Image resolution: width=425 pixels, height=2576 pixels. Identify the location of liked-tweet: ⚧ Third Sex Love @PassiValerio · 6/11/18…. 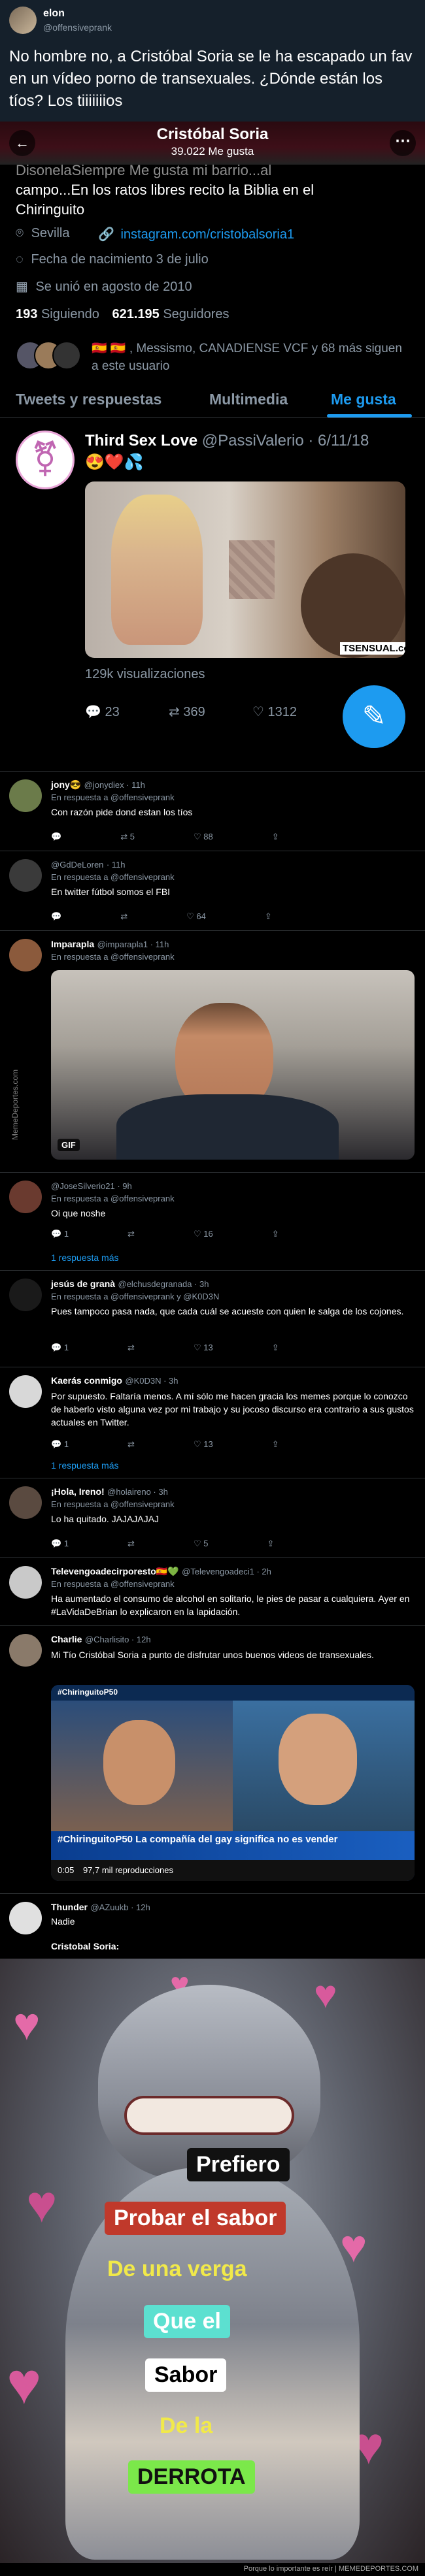
(212, 590).